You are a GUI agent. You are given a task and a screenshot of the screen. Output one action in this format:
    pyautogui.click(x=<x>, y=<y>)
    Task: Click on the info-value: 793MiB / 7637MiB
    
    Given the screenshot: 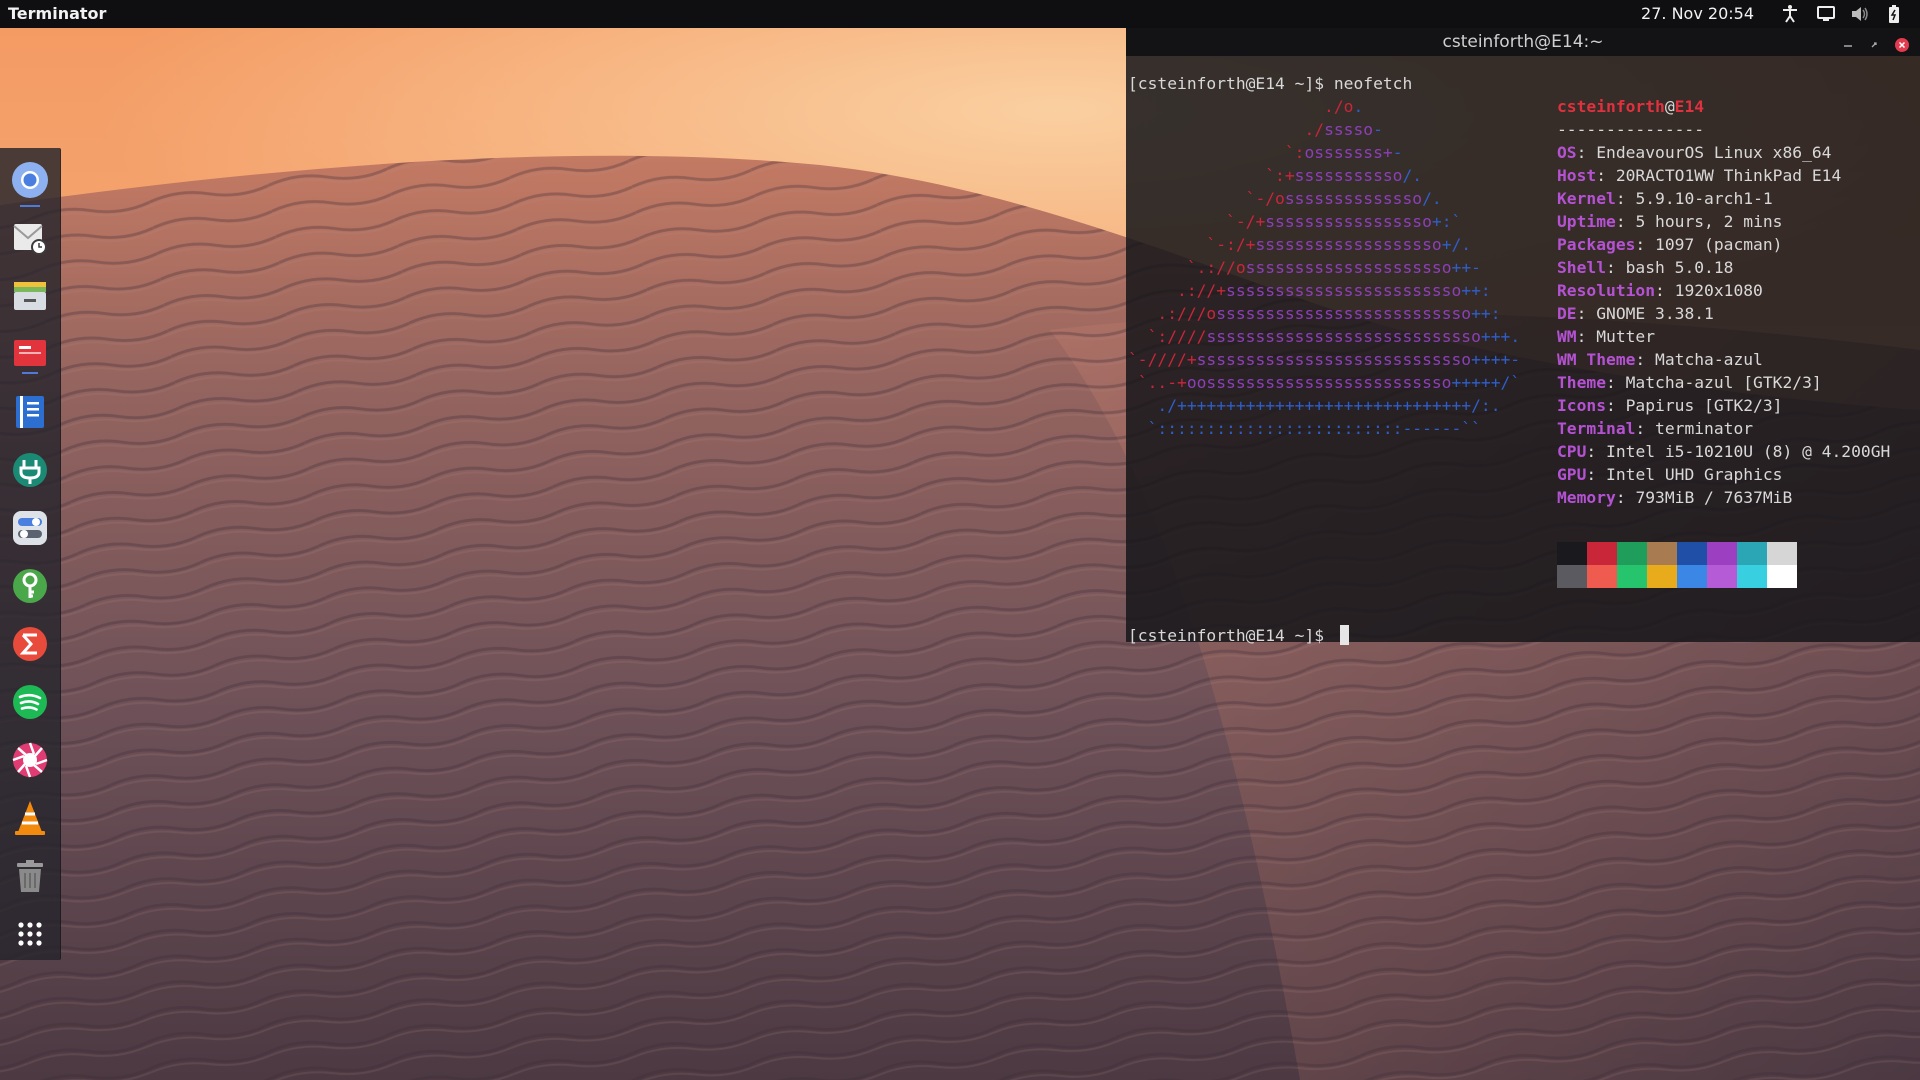 What is the action you would take?
    pyautogui.click(x=1714, y=497)
    